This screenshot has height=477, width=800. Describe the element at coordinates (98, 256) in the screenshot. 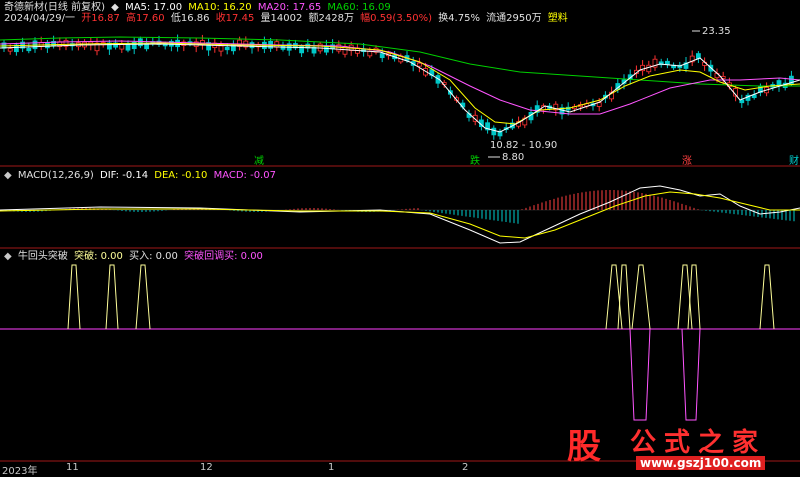

I see `indicator-breakout: 突破: 0.00` at that location.